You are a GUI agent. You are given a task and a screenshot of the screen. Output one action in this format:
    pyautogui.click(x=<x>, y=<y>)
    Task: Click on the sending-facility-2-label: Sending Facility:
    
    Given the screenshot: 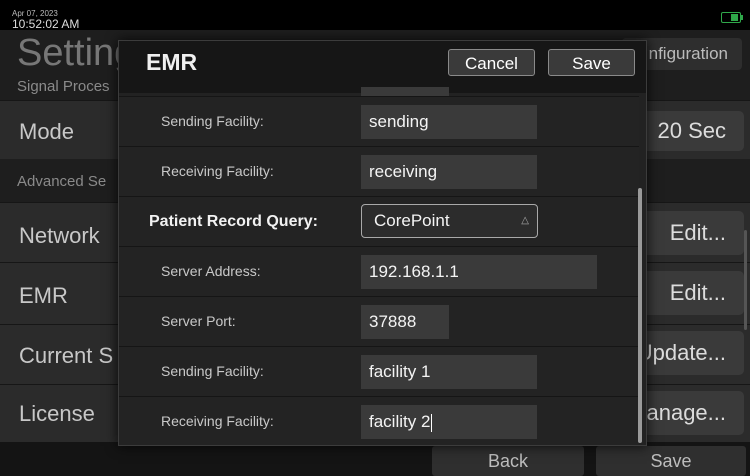 What is the action you would take?
    pyautogui.click(x=212, y=371)
    